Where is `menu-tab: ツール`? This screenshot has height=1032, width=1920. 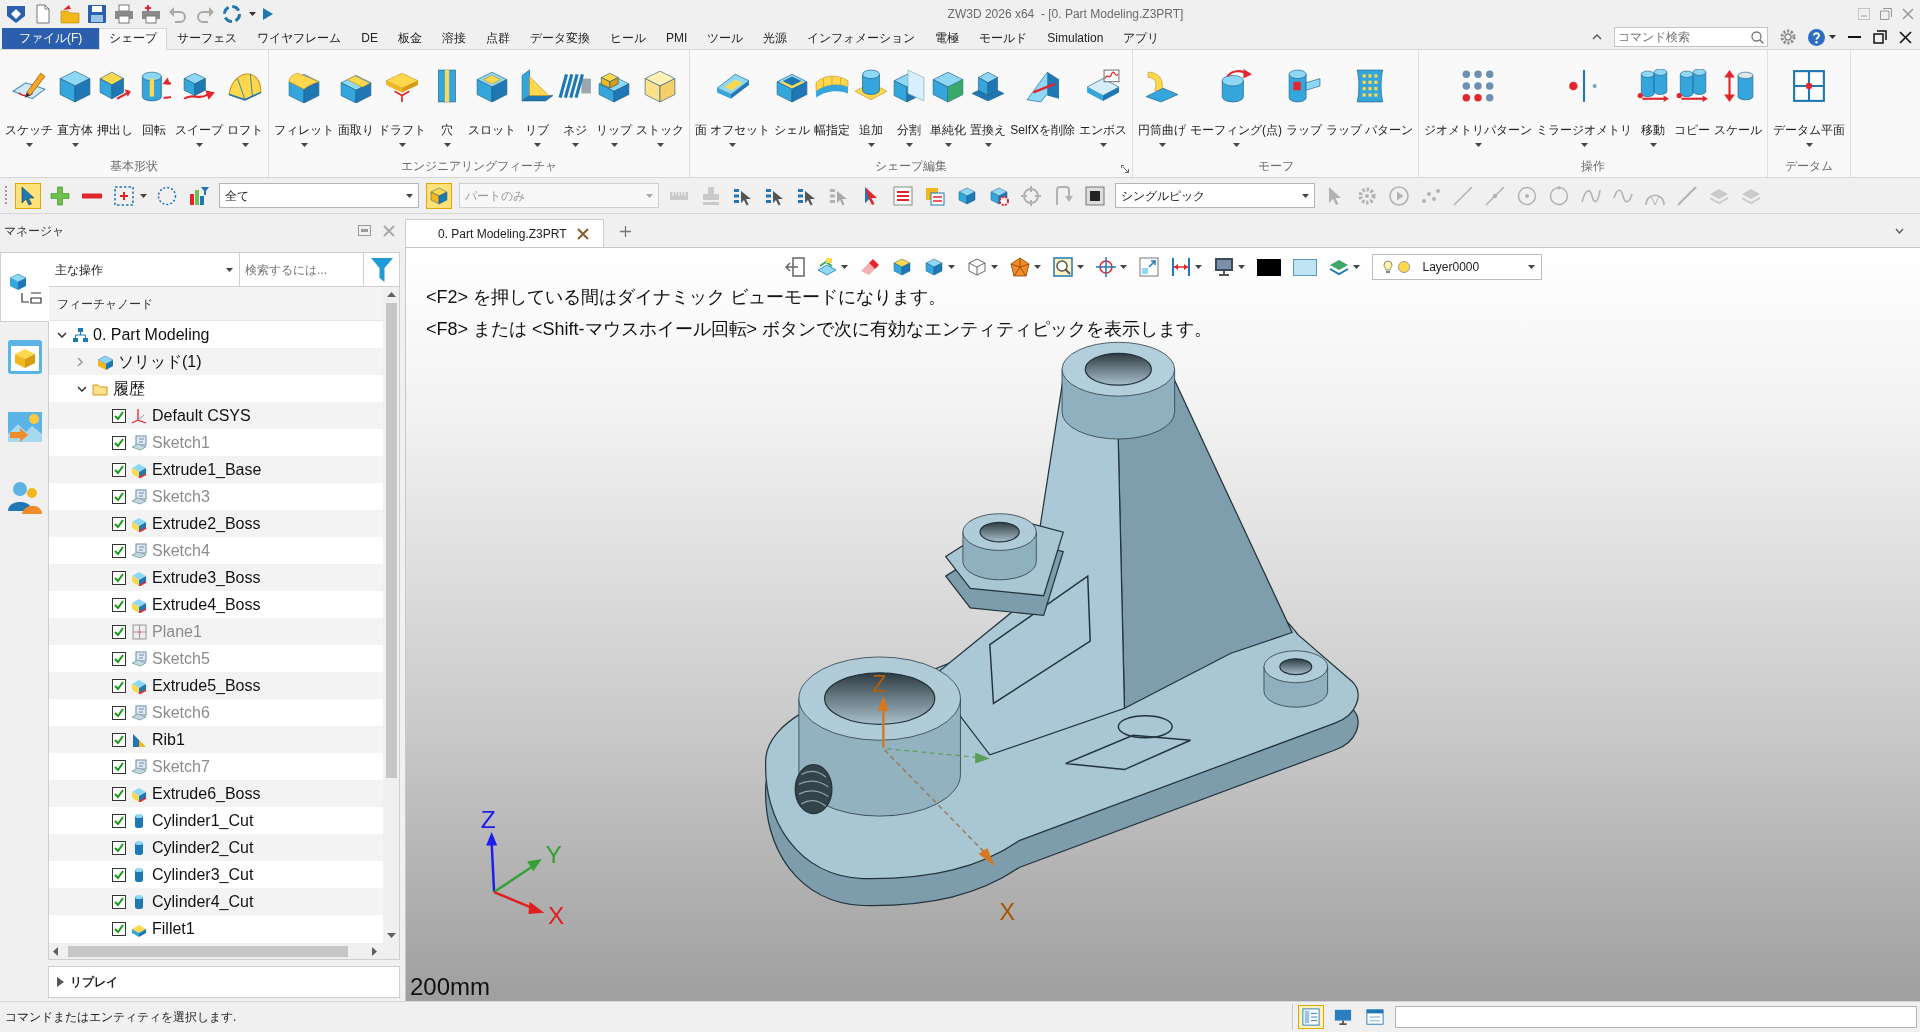
menu-tab: ツール is located at coordinates (725, 38).